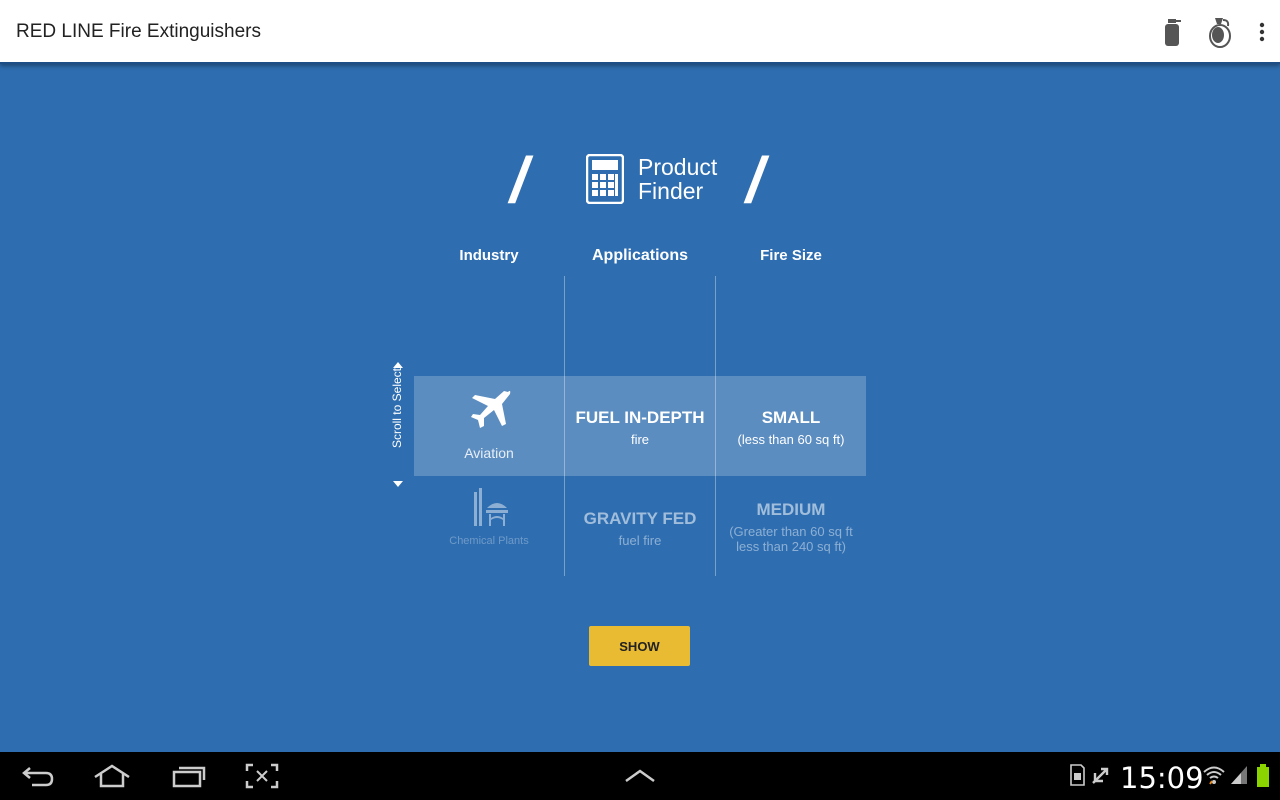 This screenshot has height=800, width=1280. Describe the element at coordinates (38, 776) in the screenshot. I see `back-icon` at that location.